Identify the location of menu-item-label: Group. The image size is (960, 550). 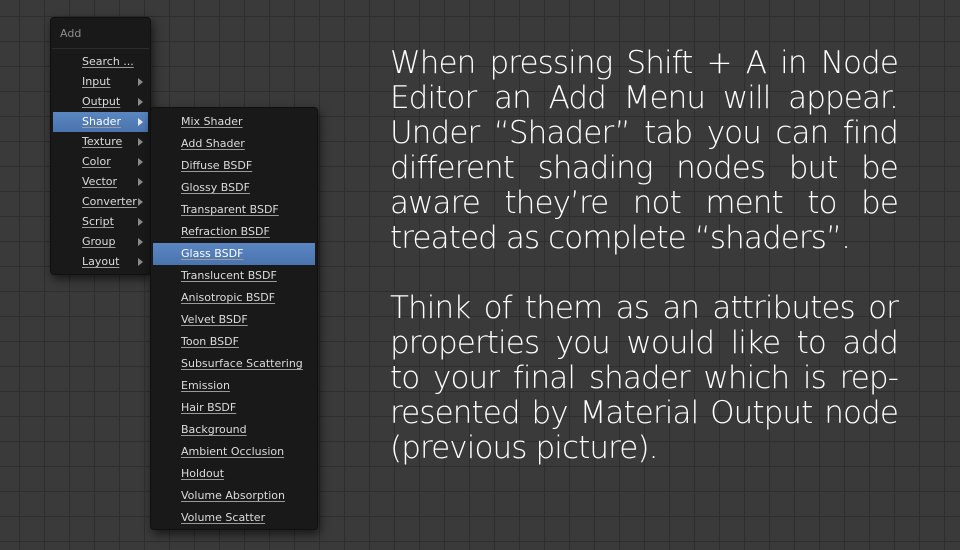
(99, 241).